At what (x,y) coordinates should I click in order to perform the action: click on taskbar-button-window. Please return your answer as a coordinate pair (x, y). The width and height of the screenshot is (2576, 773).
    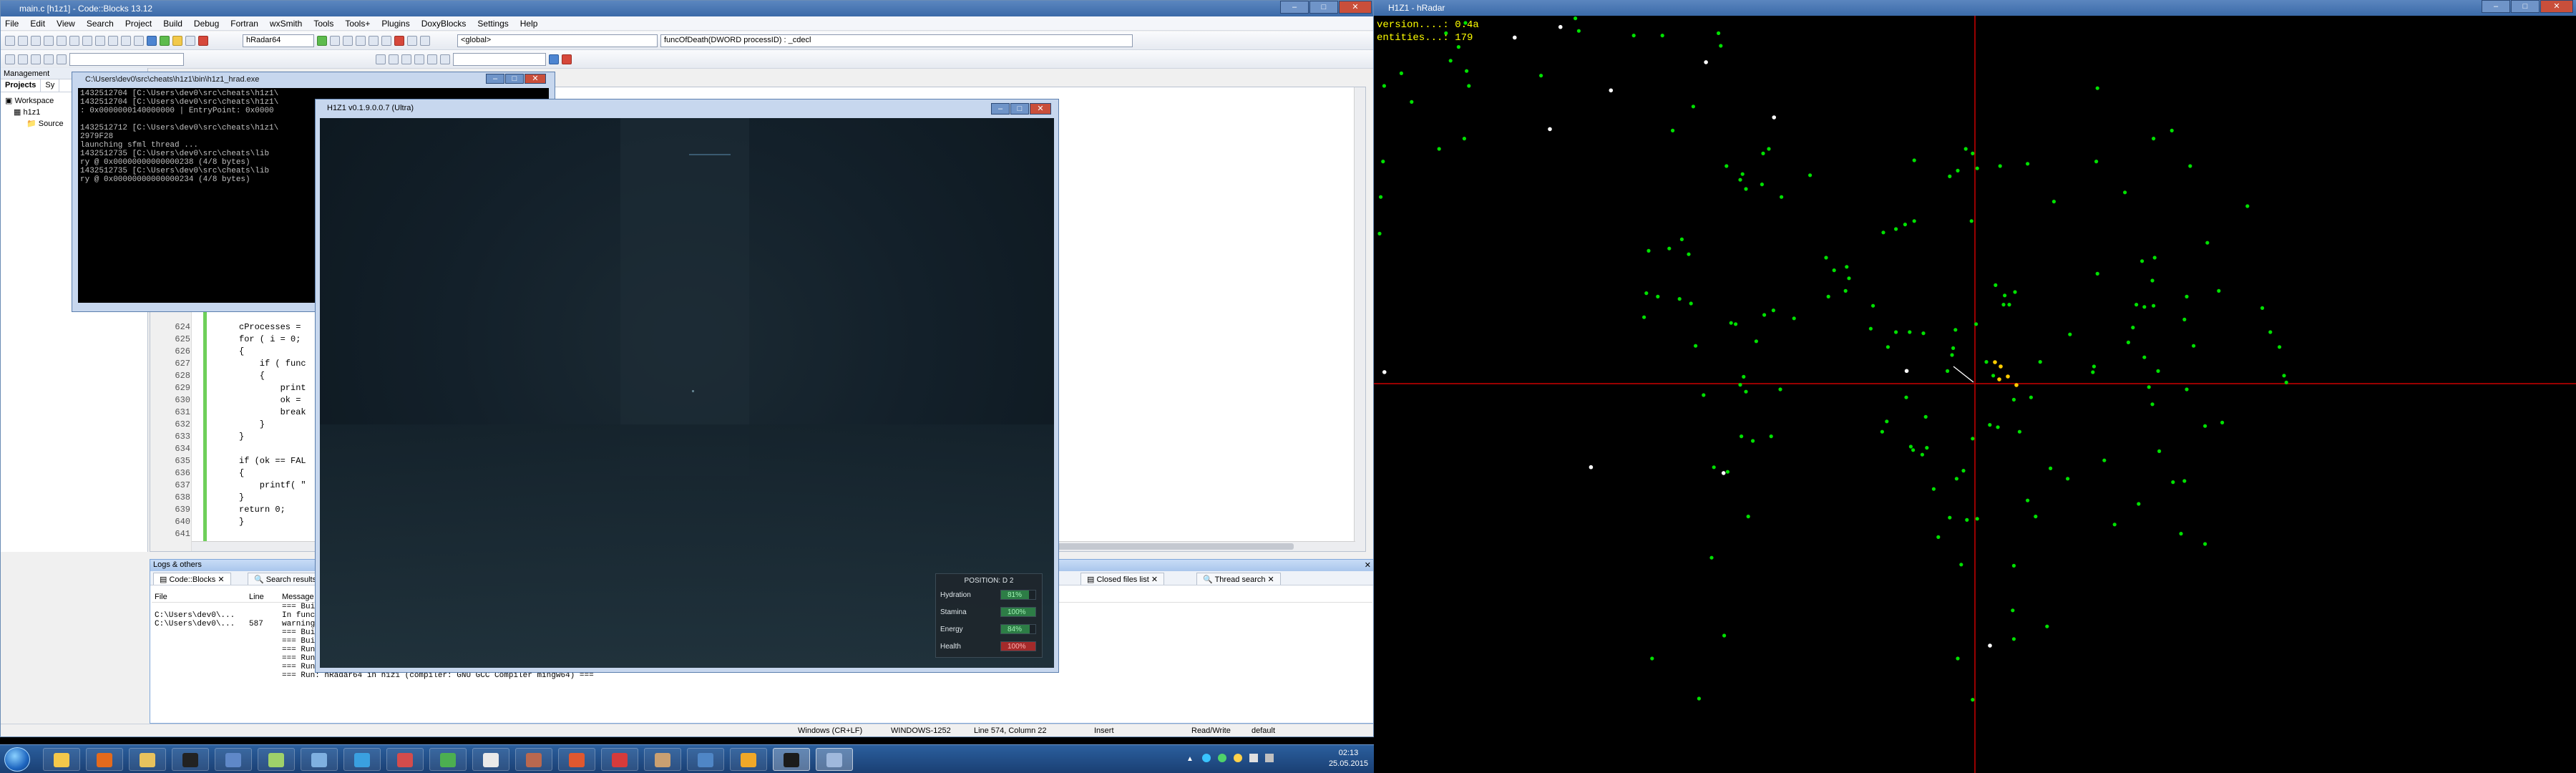
    Looking at the image, I should click on (834, 759).